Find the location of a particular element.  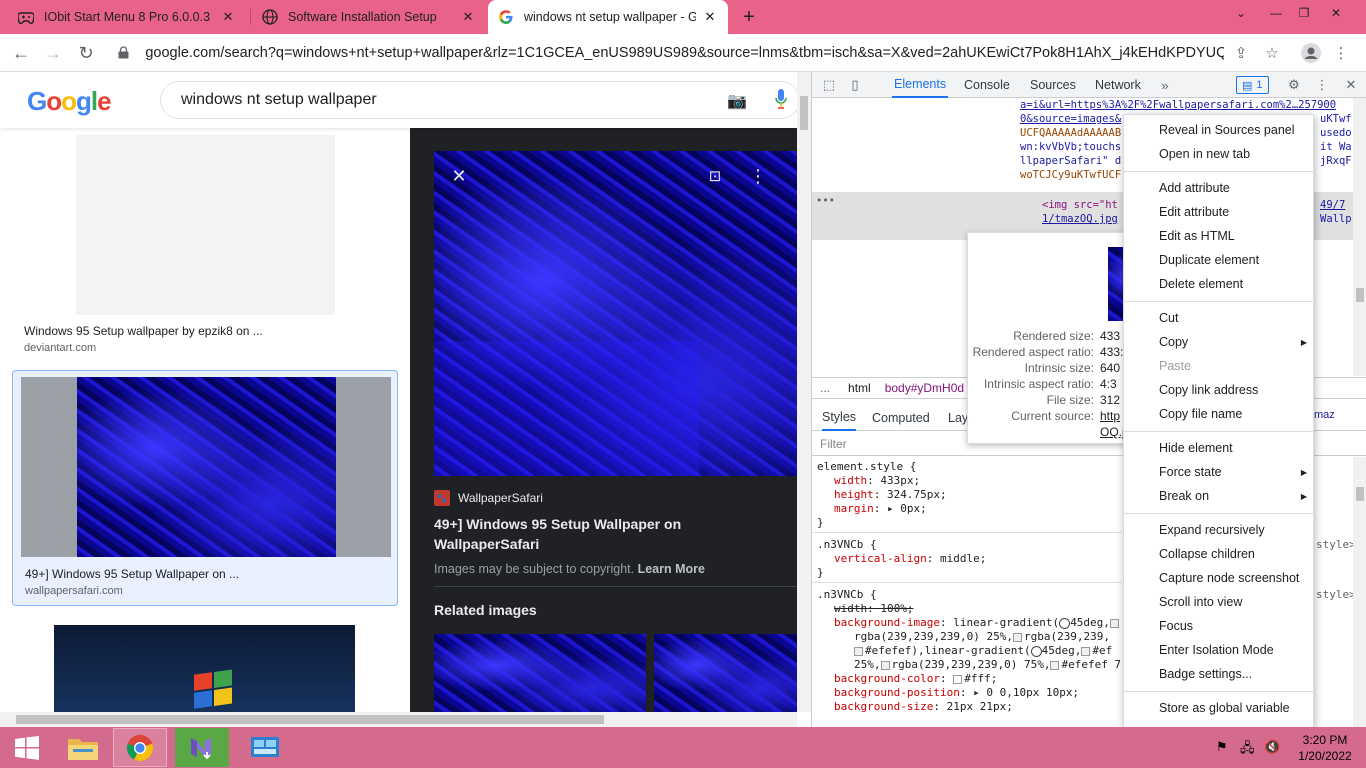

file-explorer-button is located at coordinates (83, 747).